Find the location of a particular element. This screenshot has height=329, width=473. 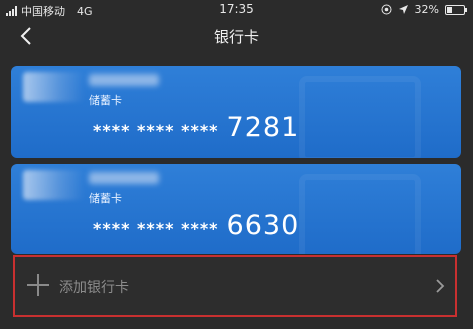

target-icon is located at coordinates (386, 9).